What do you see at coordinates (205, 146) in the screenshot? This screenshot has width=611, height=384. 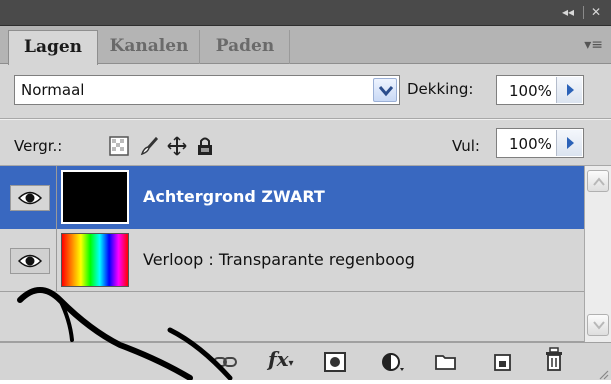 I see `lock-all-icon` at bounding box center [205, 146].